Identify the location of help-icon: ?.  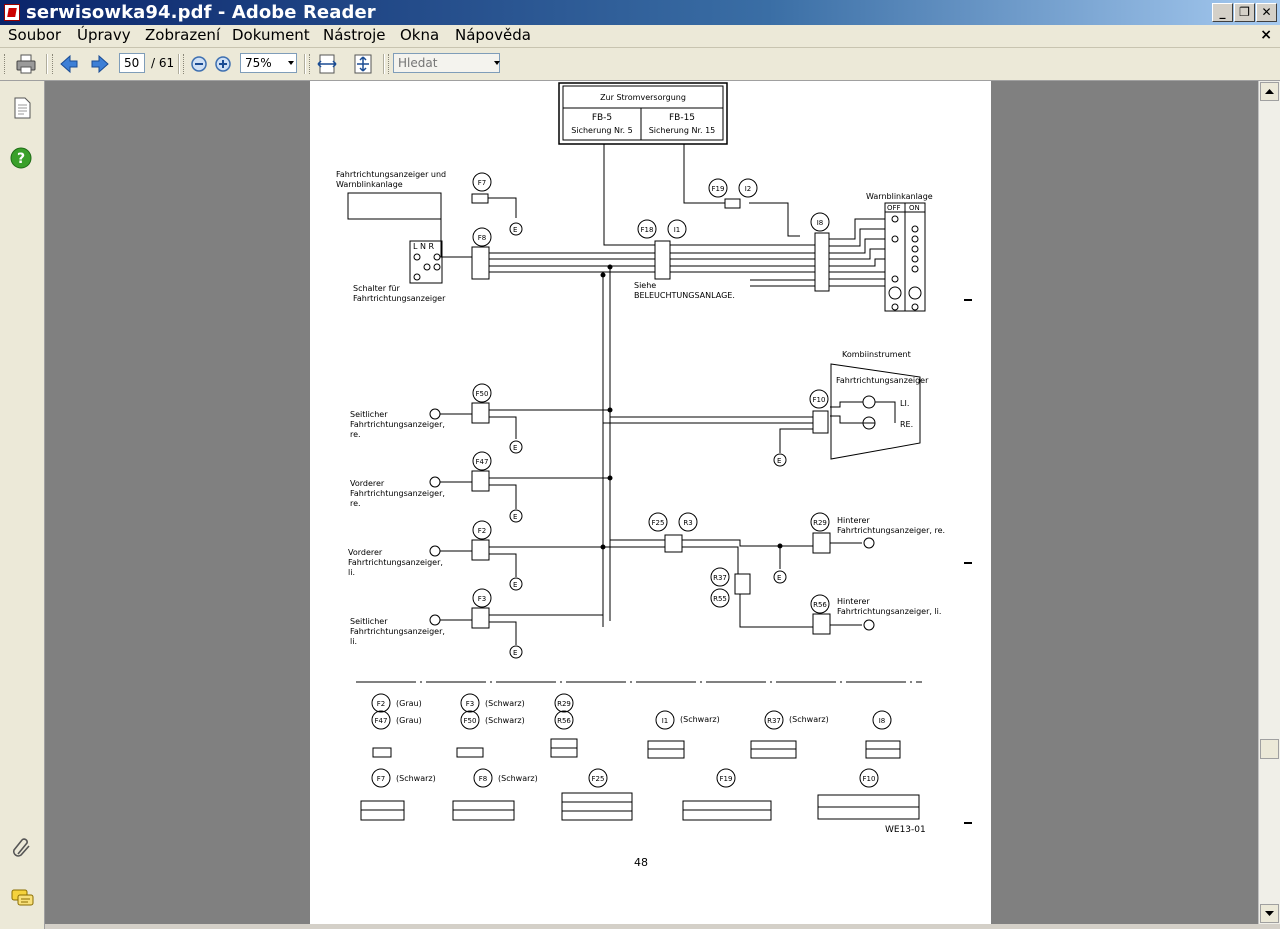
(21, 158).